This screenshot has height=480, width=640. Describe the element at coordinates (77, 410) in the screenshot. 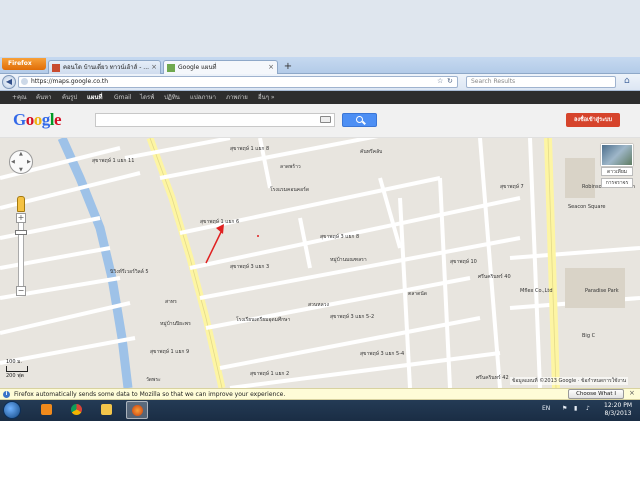

I see `chrome-icon` at that location.